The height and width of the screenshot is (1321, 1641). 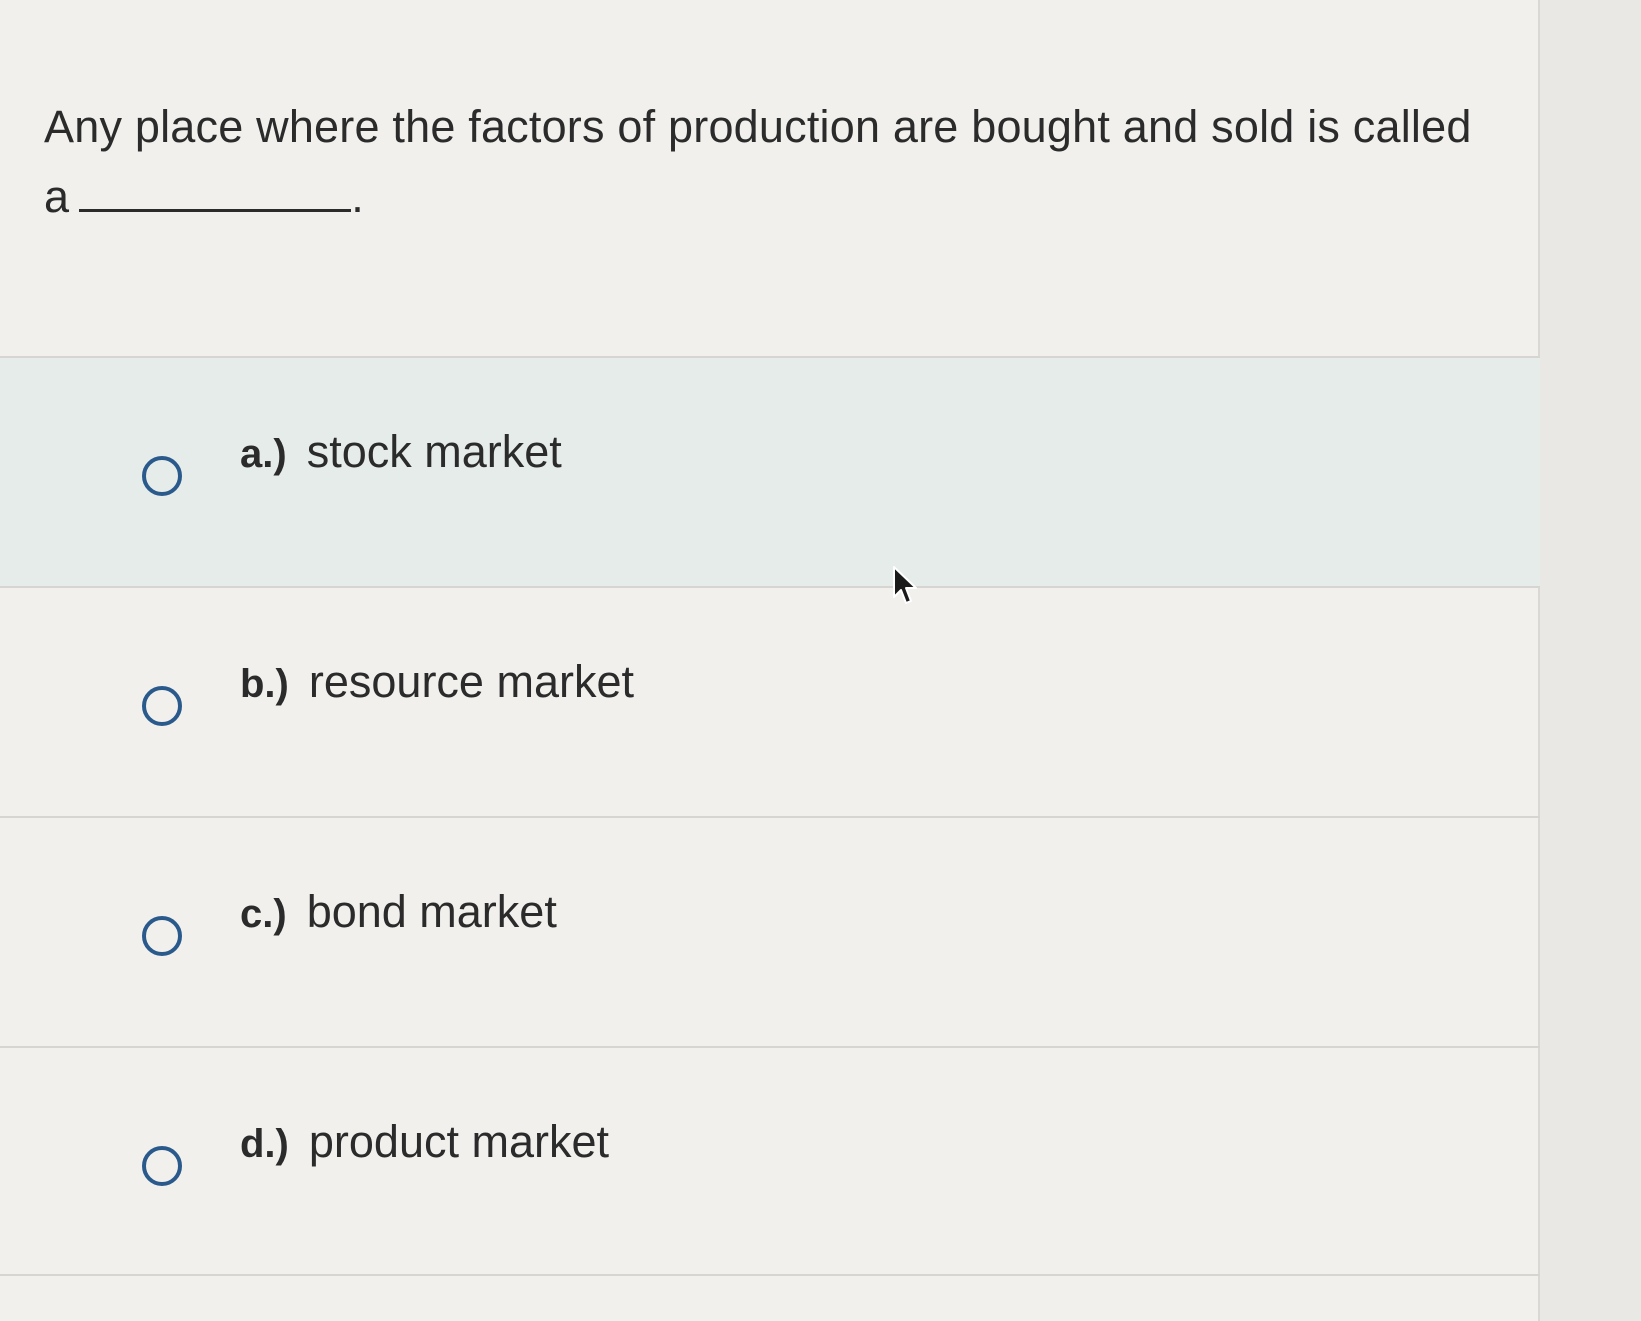 What do you see at coordinates (1590, 660) in the screenshot?
I see `page-margin` at bounding box center [1590, 660].